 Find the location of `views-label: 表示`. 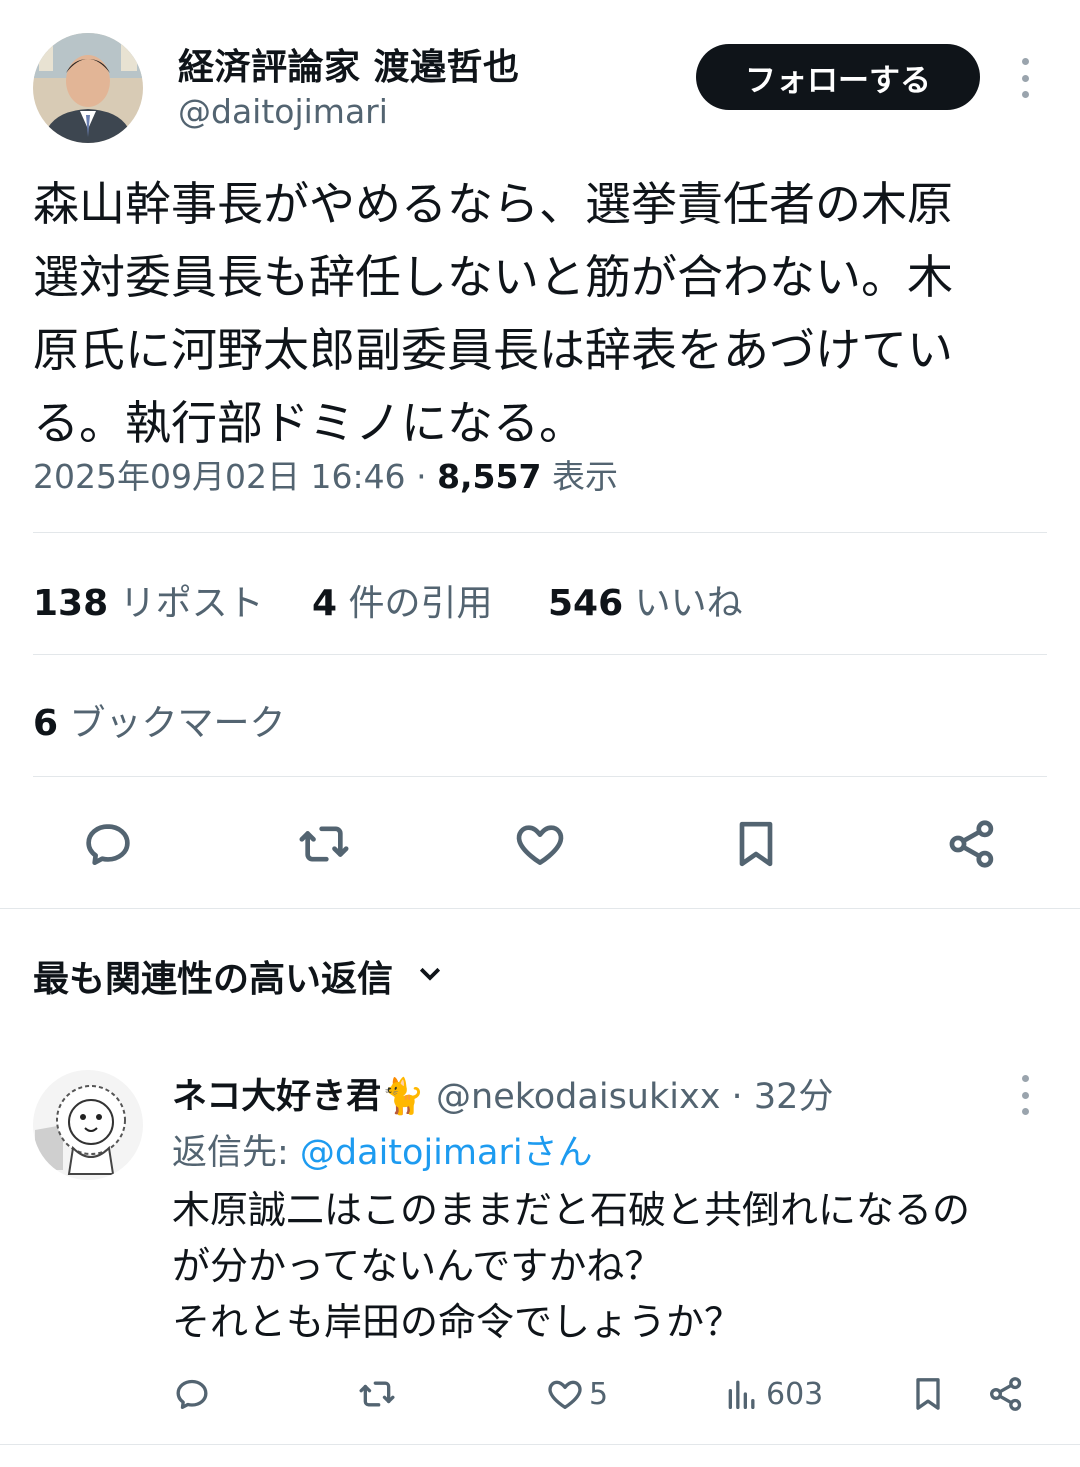

views-label: 表示 is located at coordinates (584, 476).